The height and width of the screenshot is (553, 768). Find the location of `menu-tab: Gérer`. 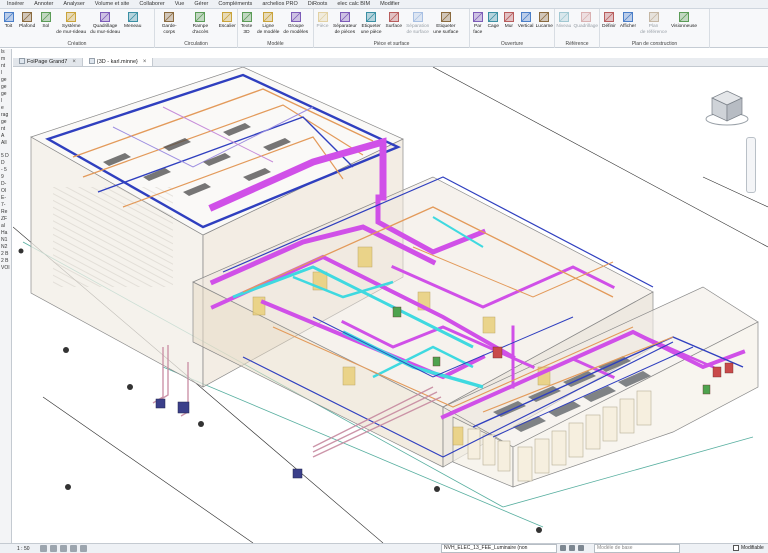

menu-tab: Gérer is located at coordinates (201, 4).